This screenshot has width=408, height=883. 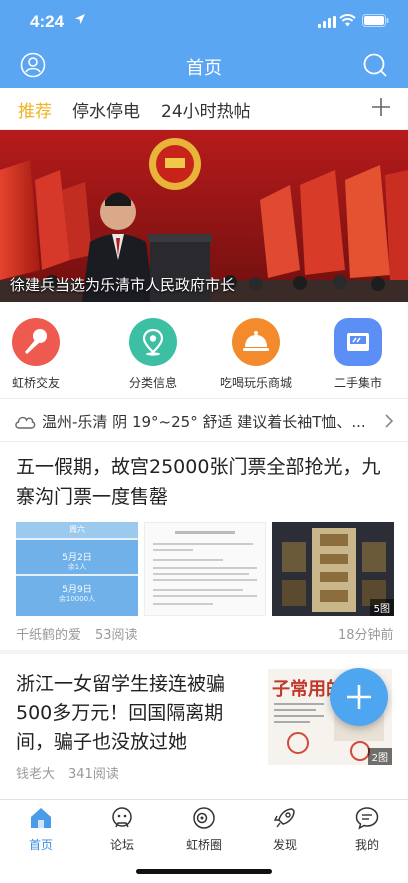 What do you see at coordinates (347, 20) in the screenshot?
I see `wifi-icon` at bounding box center [347, 20].